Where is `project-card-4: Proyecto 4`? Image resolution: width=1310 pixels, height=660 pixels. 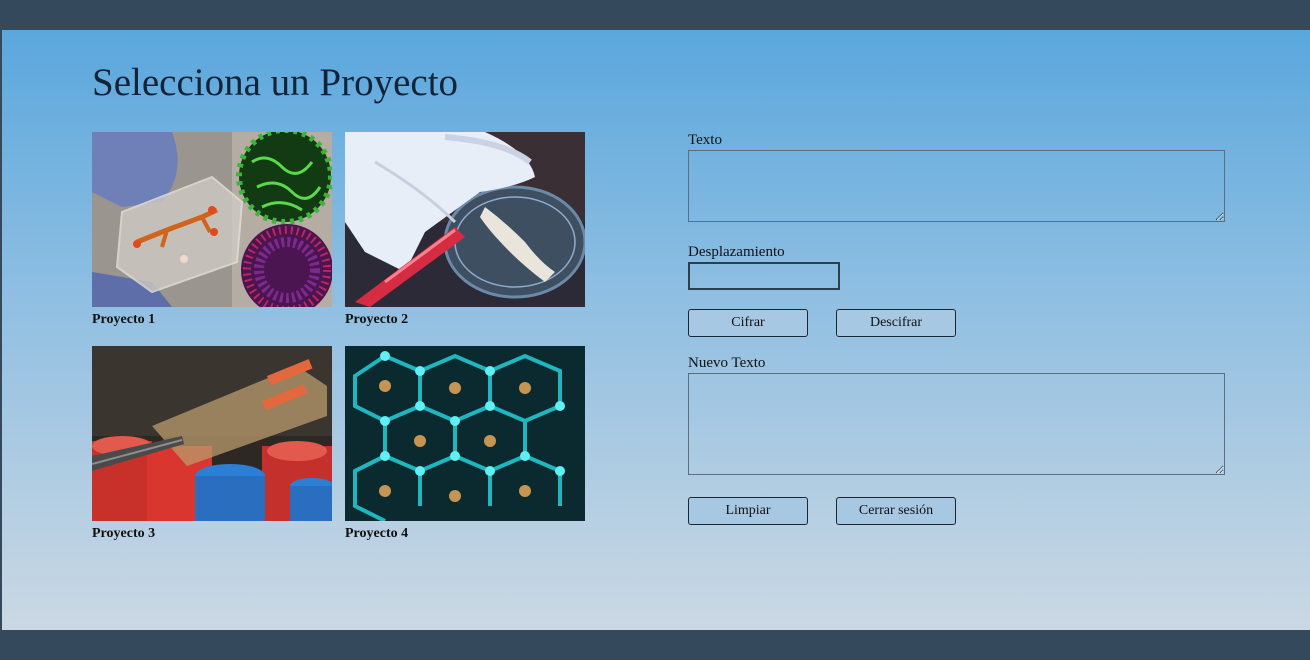 project-card-4: Proyecto 4 is located at coordinates (465, 444).